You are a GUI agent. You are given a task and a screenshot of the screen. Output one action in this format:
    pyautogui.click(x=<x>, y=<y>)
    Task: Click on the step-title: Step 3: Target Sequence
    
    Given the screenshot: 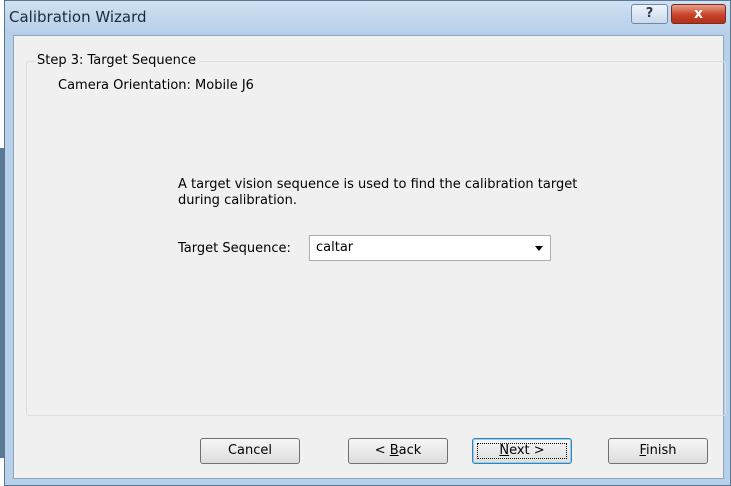 What is the action you would take?
    pyautogui.click(x=116, y=60)
    